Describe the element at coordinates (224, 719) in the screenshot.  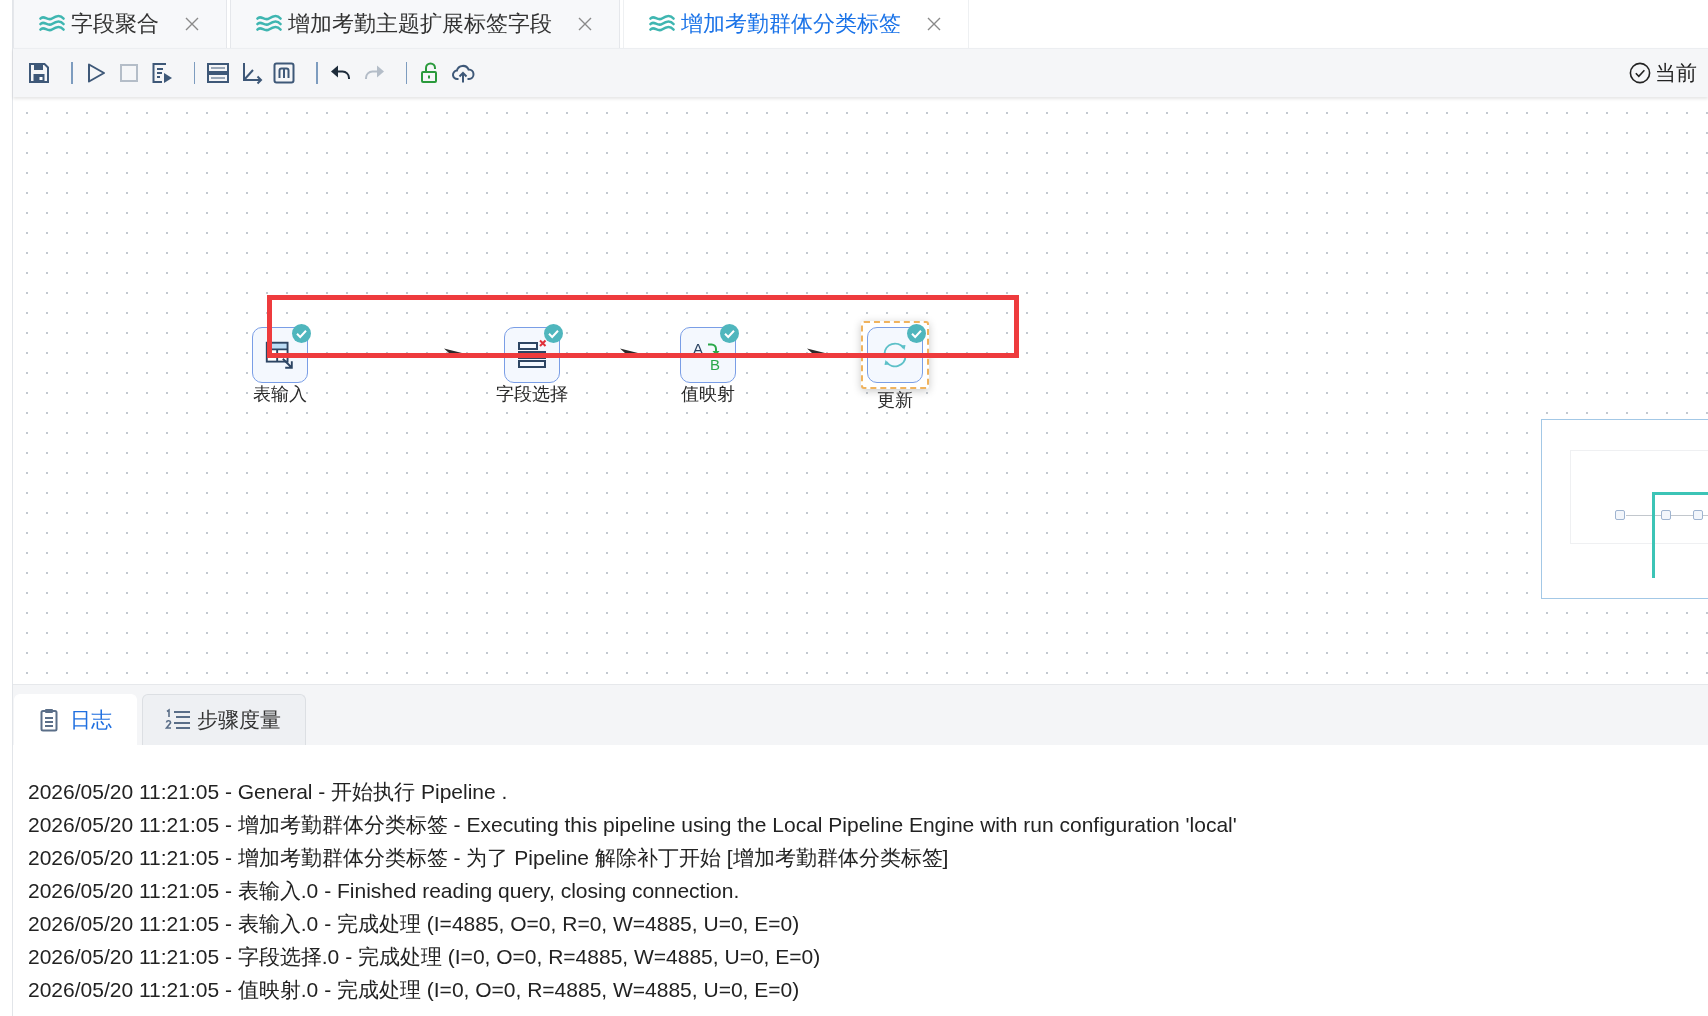
I see `panel-tab: 步骤度量` at that location.